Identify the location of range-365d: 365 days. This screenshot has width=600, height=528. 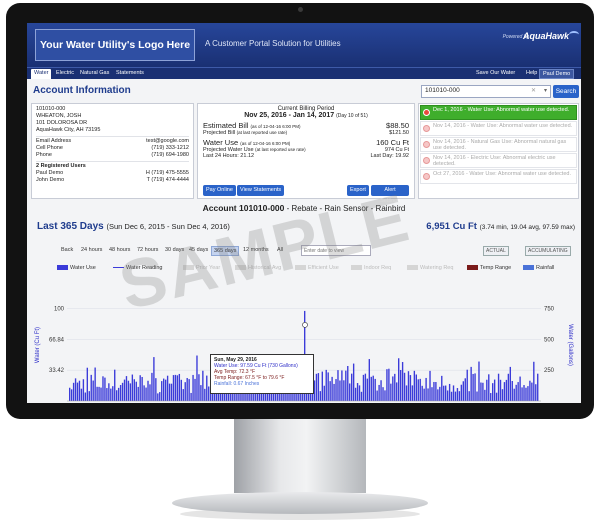
(225, 251).